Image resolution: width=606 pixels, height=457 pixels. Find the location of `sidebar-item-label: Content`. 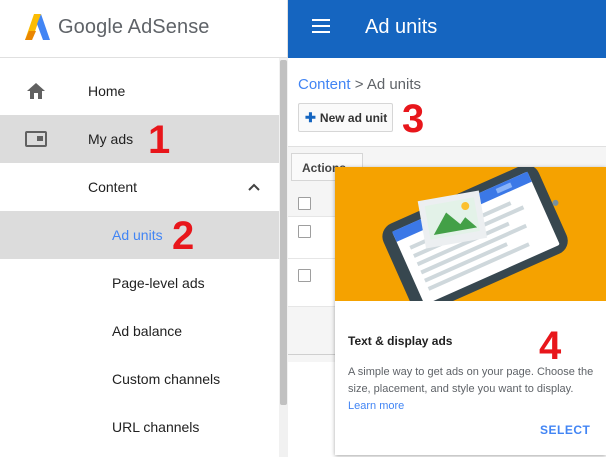

sidebar-item-label: Content is located at coordinates (113, 187).